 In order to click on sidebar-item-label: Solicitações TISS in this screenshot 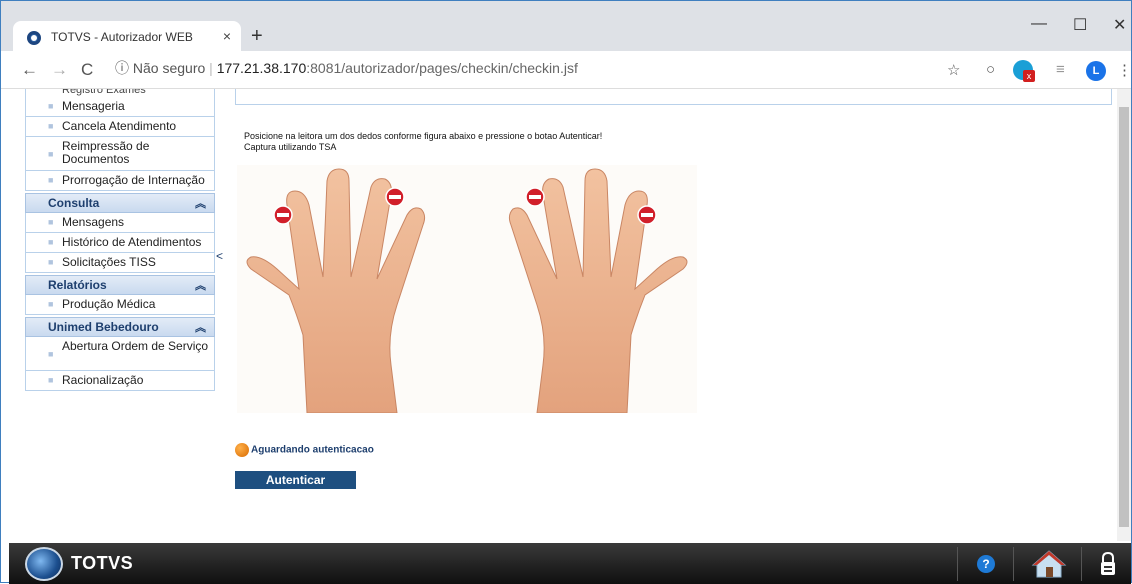, I will do `click(109, 262)`.